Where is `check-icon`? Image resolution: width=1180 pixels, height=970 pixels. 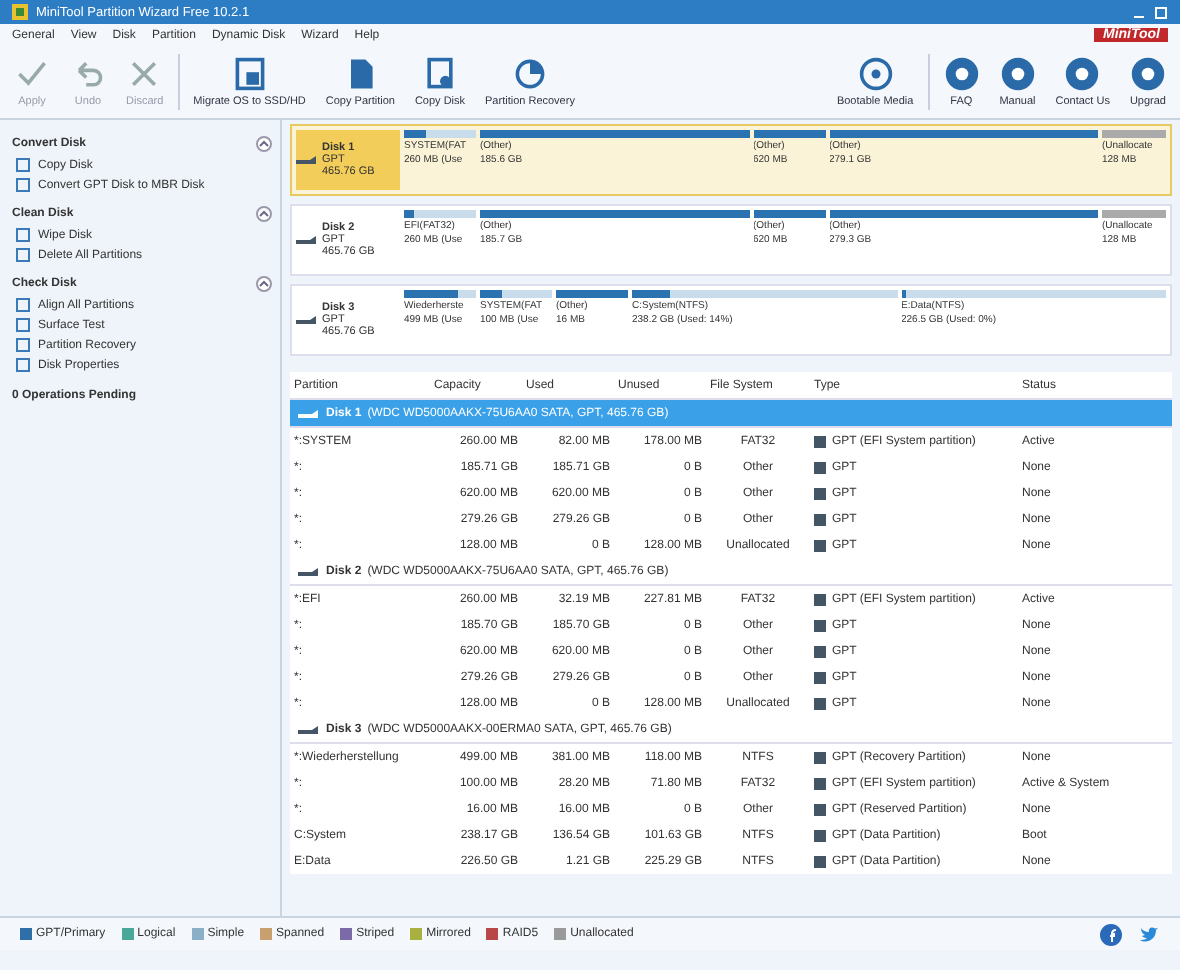 check-icon is located at coordinates (32, 74).